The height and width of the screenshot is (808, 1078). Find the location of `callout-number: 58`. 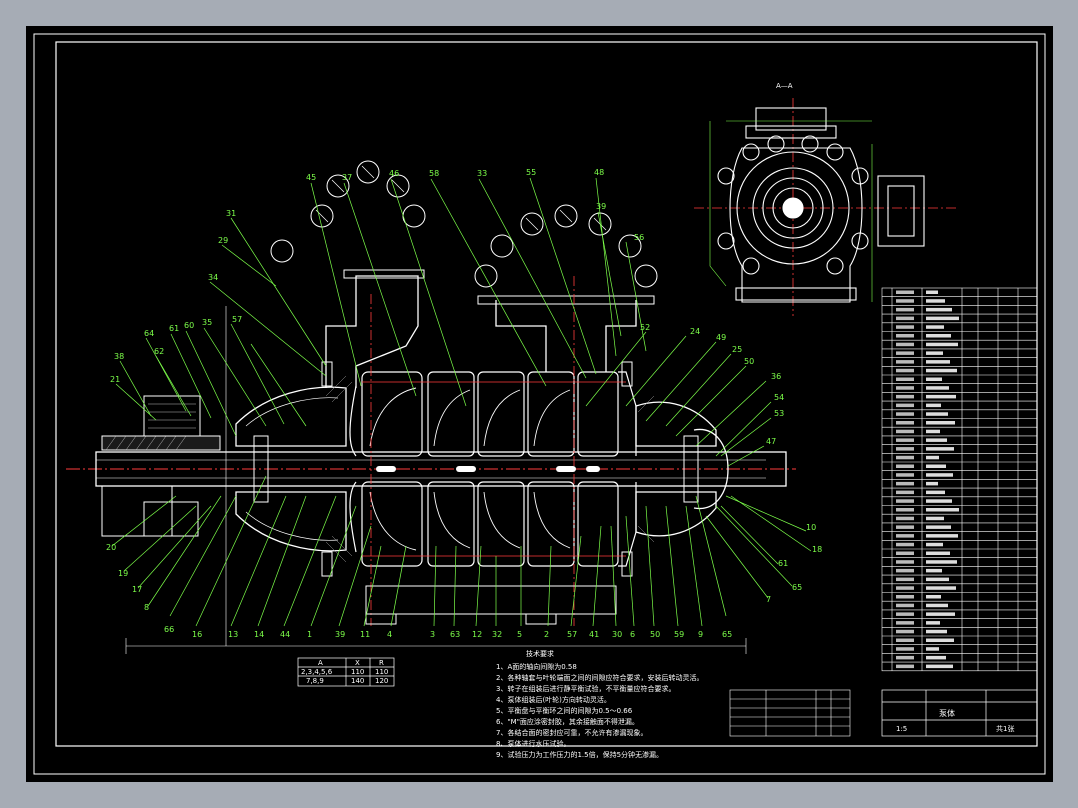

callout-number: 58 is located at coordinates (434, 173).